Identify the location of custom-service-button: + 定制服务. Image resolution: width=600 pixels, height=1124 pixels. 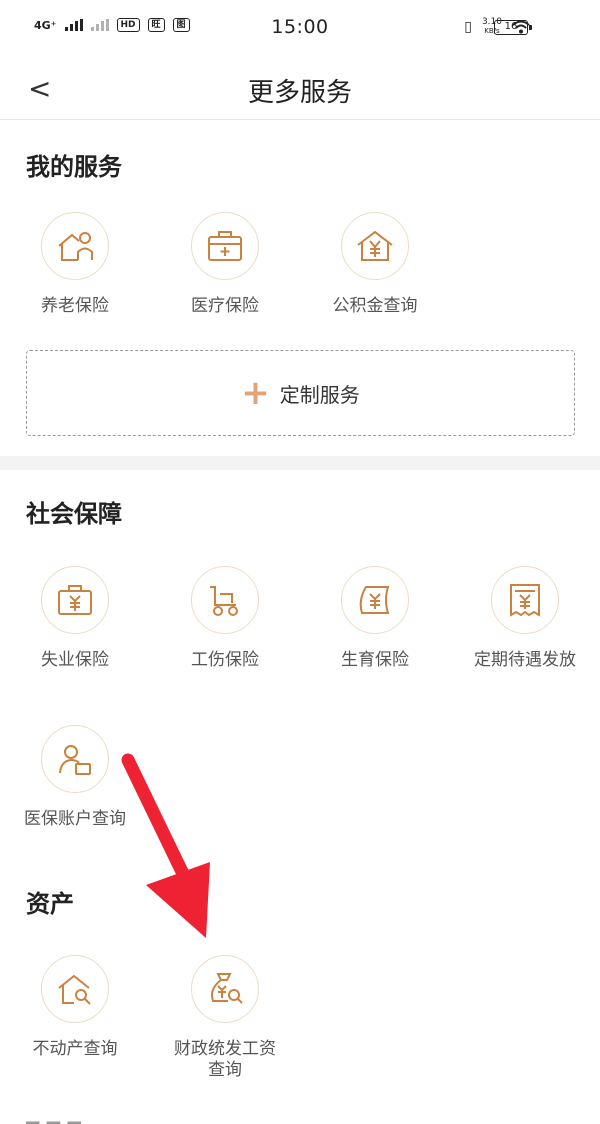
(300, 393).